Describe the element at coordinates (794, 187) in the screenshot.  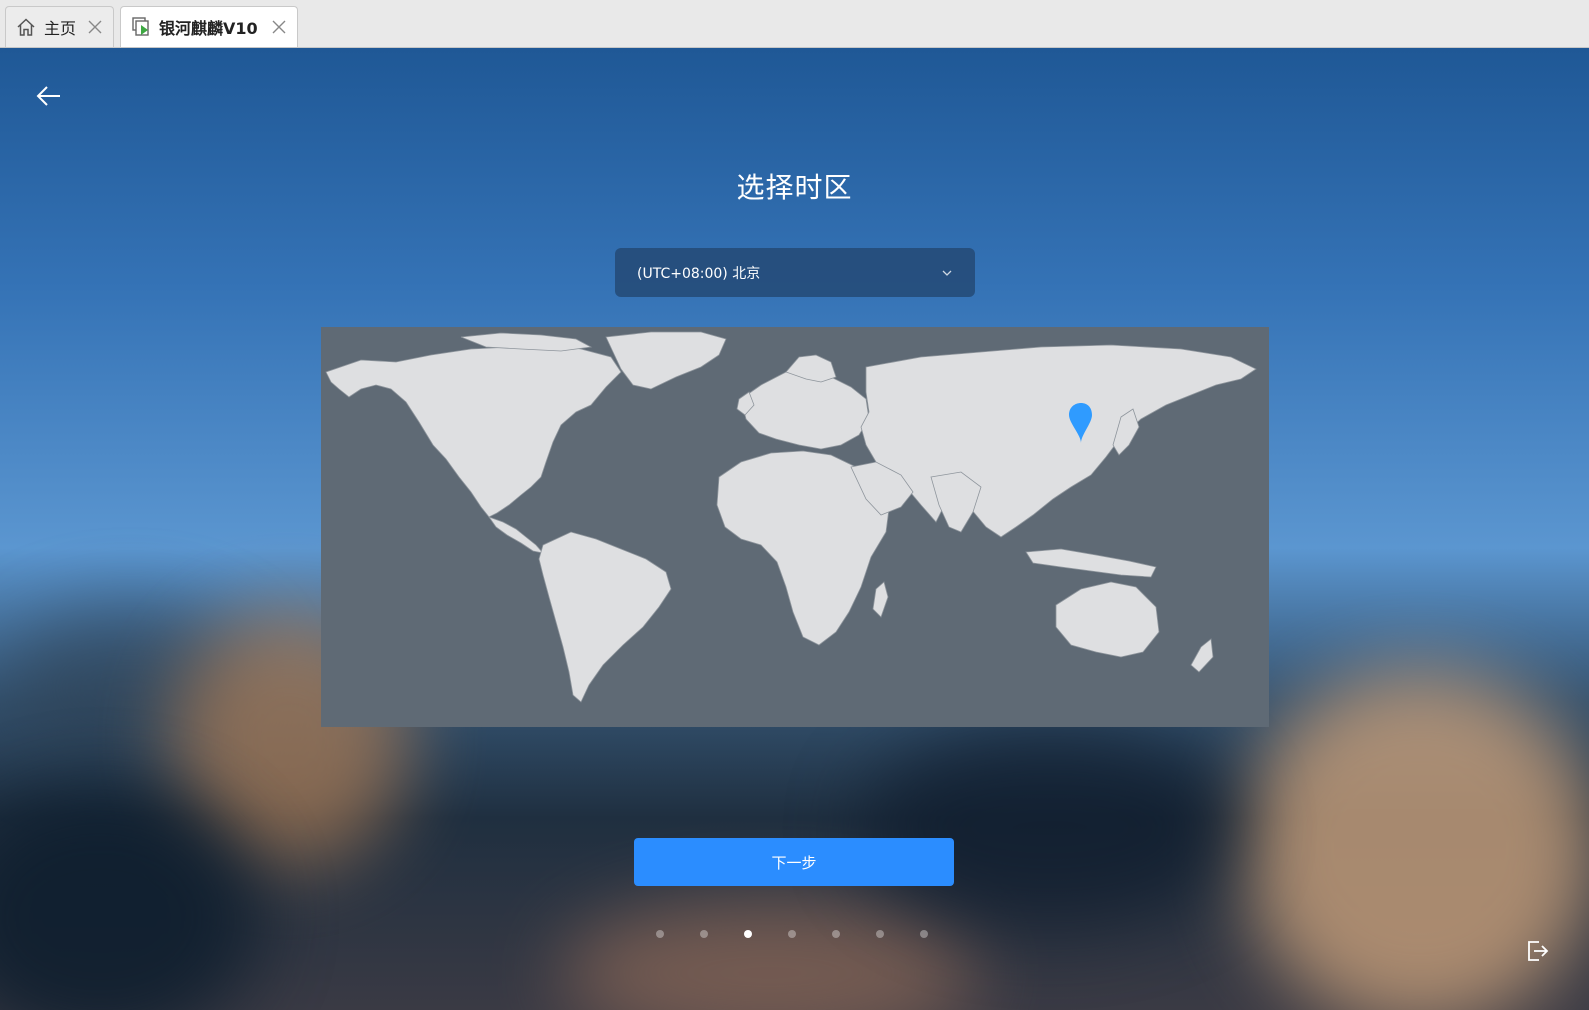
I see `page-title: 选择时区` at that location.